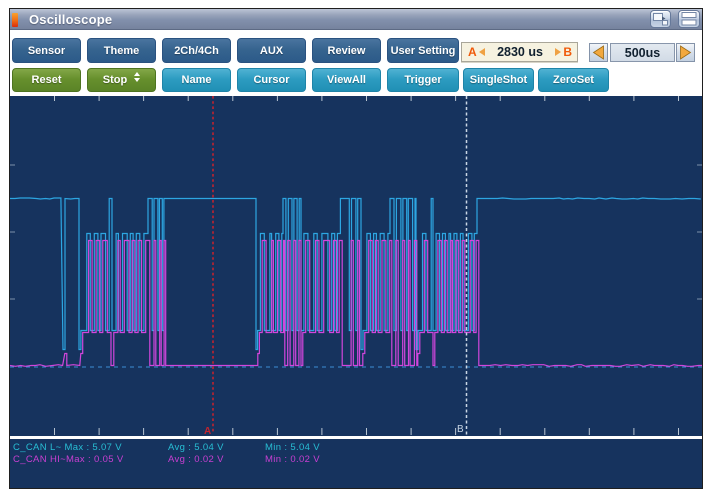 This screenshot has width=712, height=498. Describe the element at coordinates (196, 80) in the screenshot. I see `name-button: Name` at that location.